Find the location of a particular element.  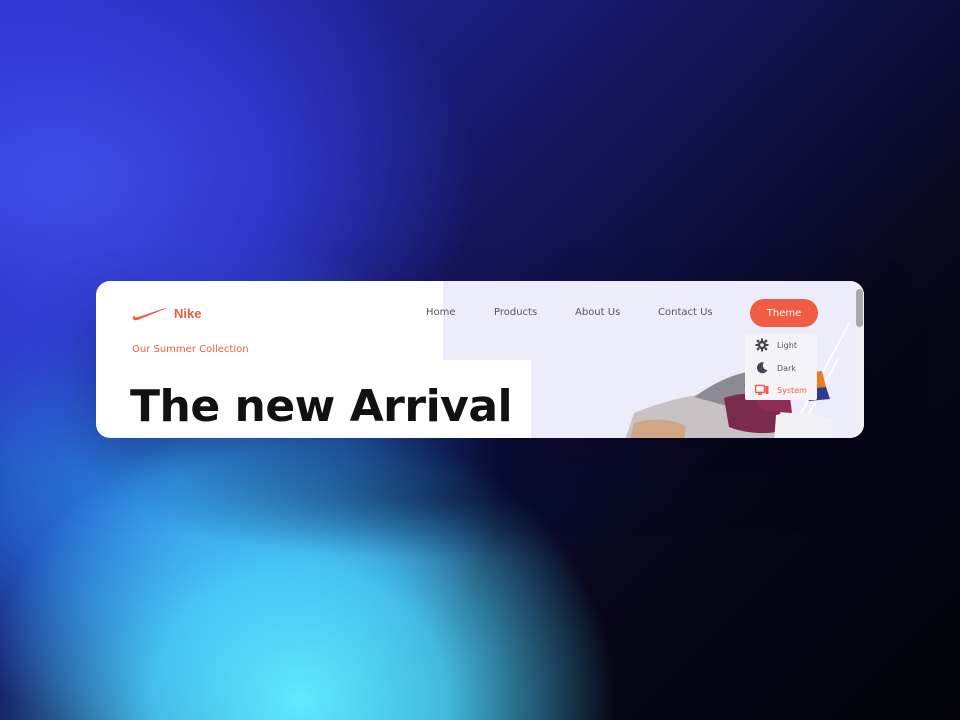

nav-link-home: Home is located at coordinates (441, 312).